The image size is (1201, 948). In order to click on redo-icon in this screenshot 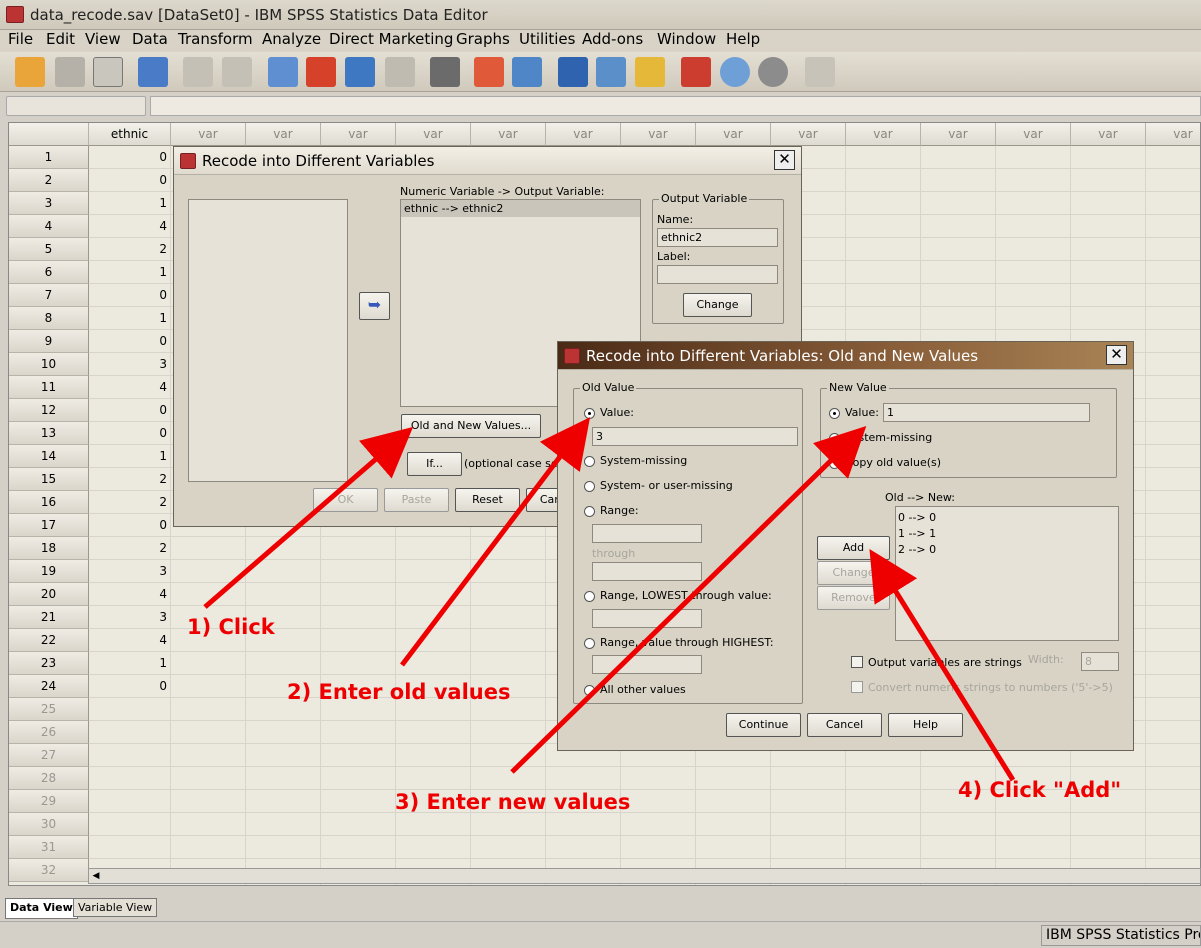, I will do `click(237, 72)`.